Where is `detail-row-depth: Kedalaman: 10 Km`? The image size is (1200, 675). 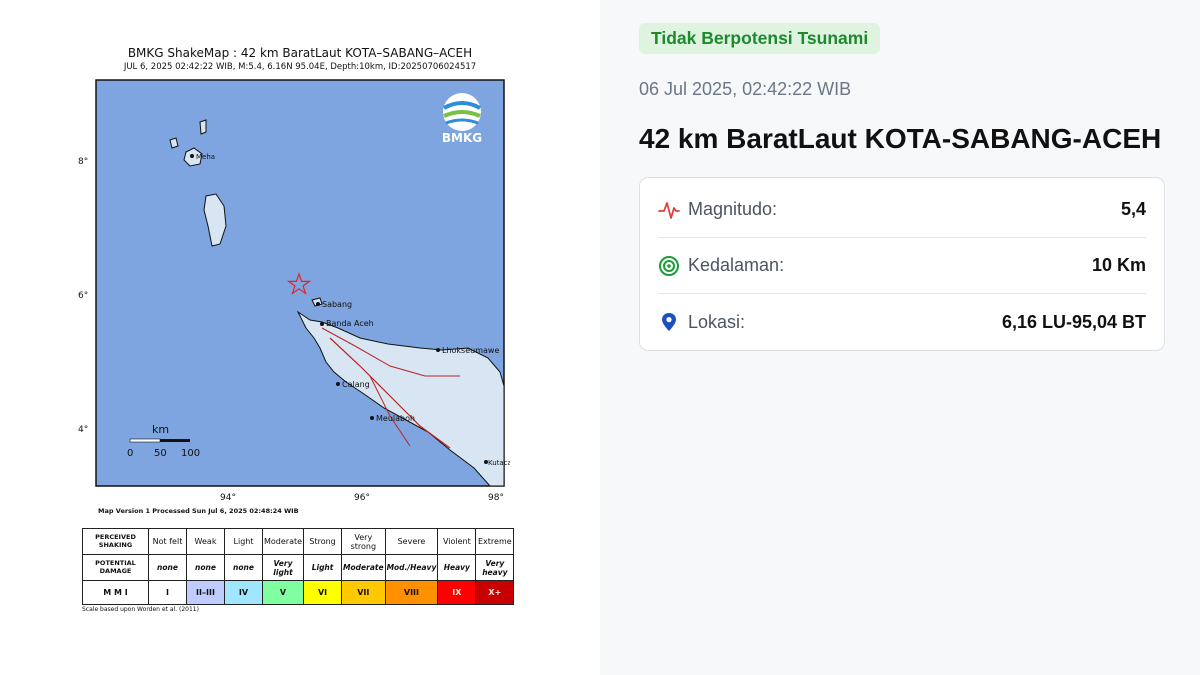
detail-row-depth: Kedalaman: 10 Km is located at coordinates (902, 266).